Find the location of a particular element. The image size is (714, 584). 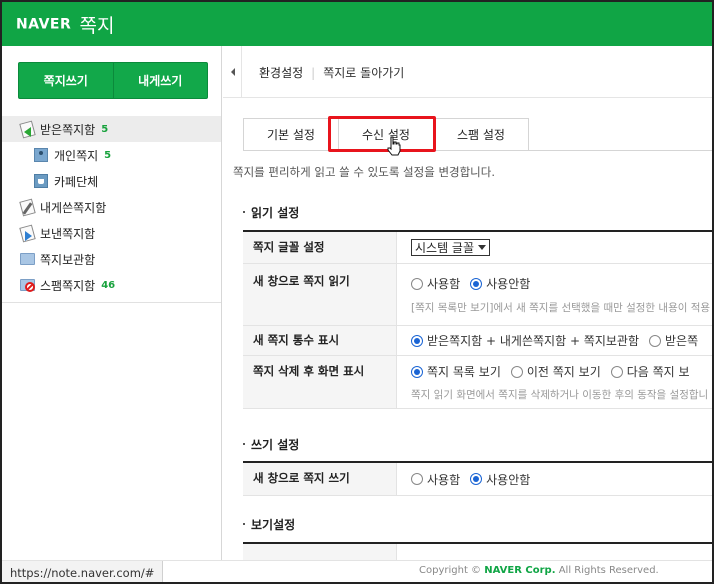

sidebar-item-spam: 스팸쪽지함 46 is located at coordinates (111, 285).